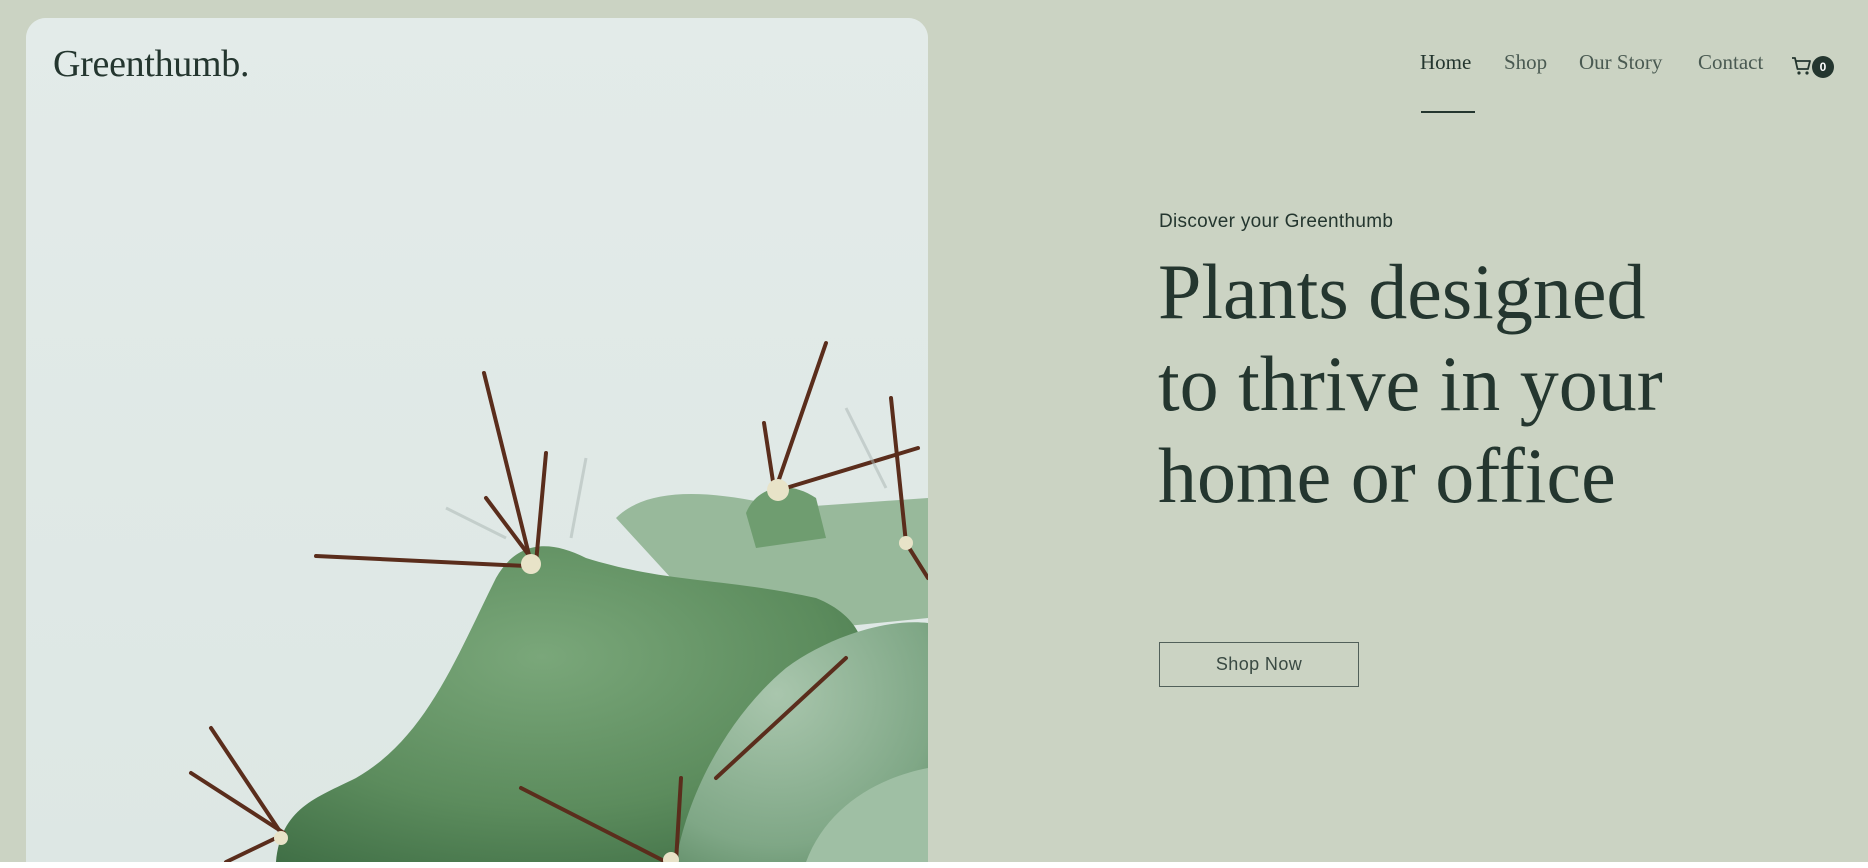  I want to click on cart-button: 0, so click(1813, 67).